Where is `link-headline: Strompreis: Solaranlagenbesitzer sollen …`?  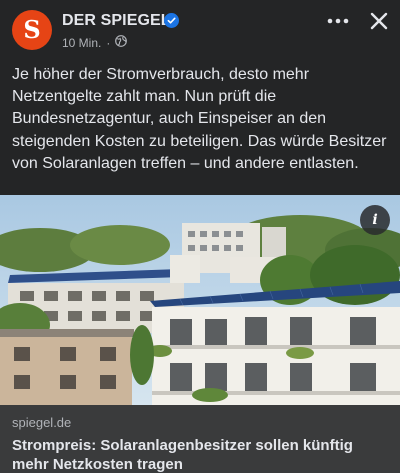 link-headline: Strompreis: Solaranlagenbesitzer sollen … is located at coordinates (200, 454).